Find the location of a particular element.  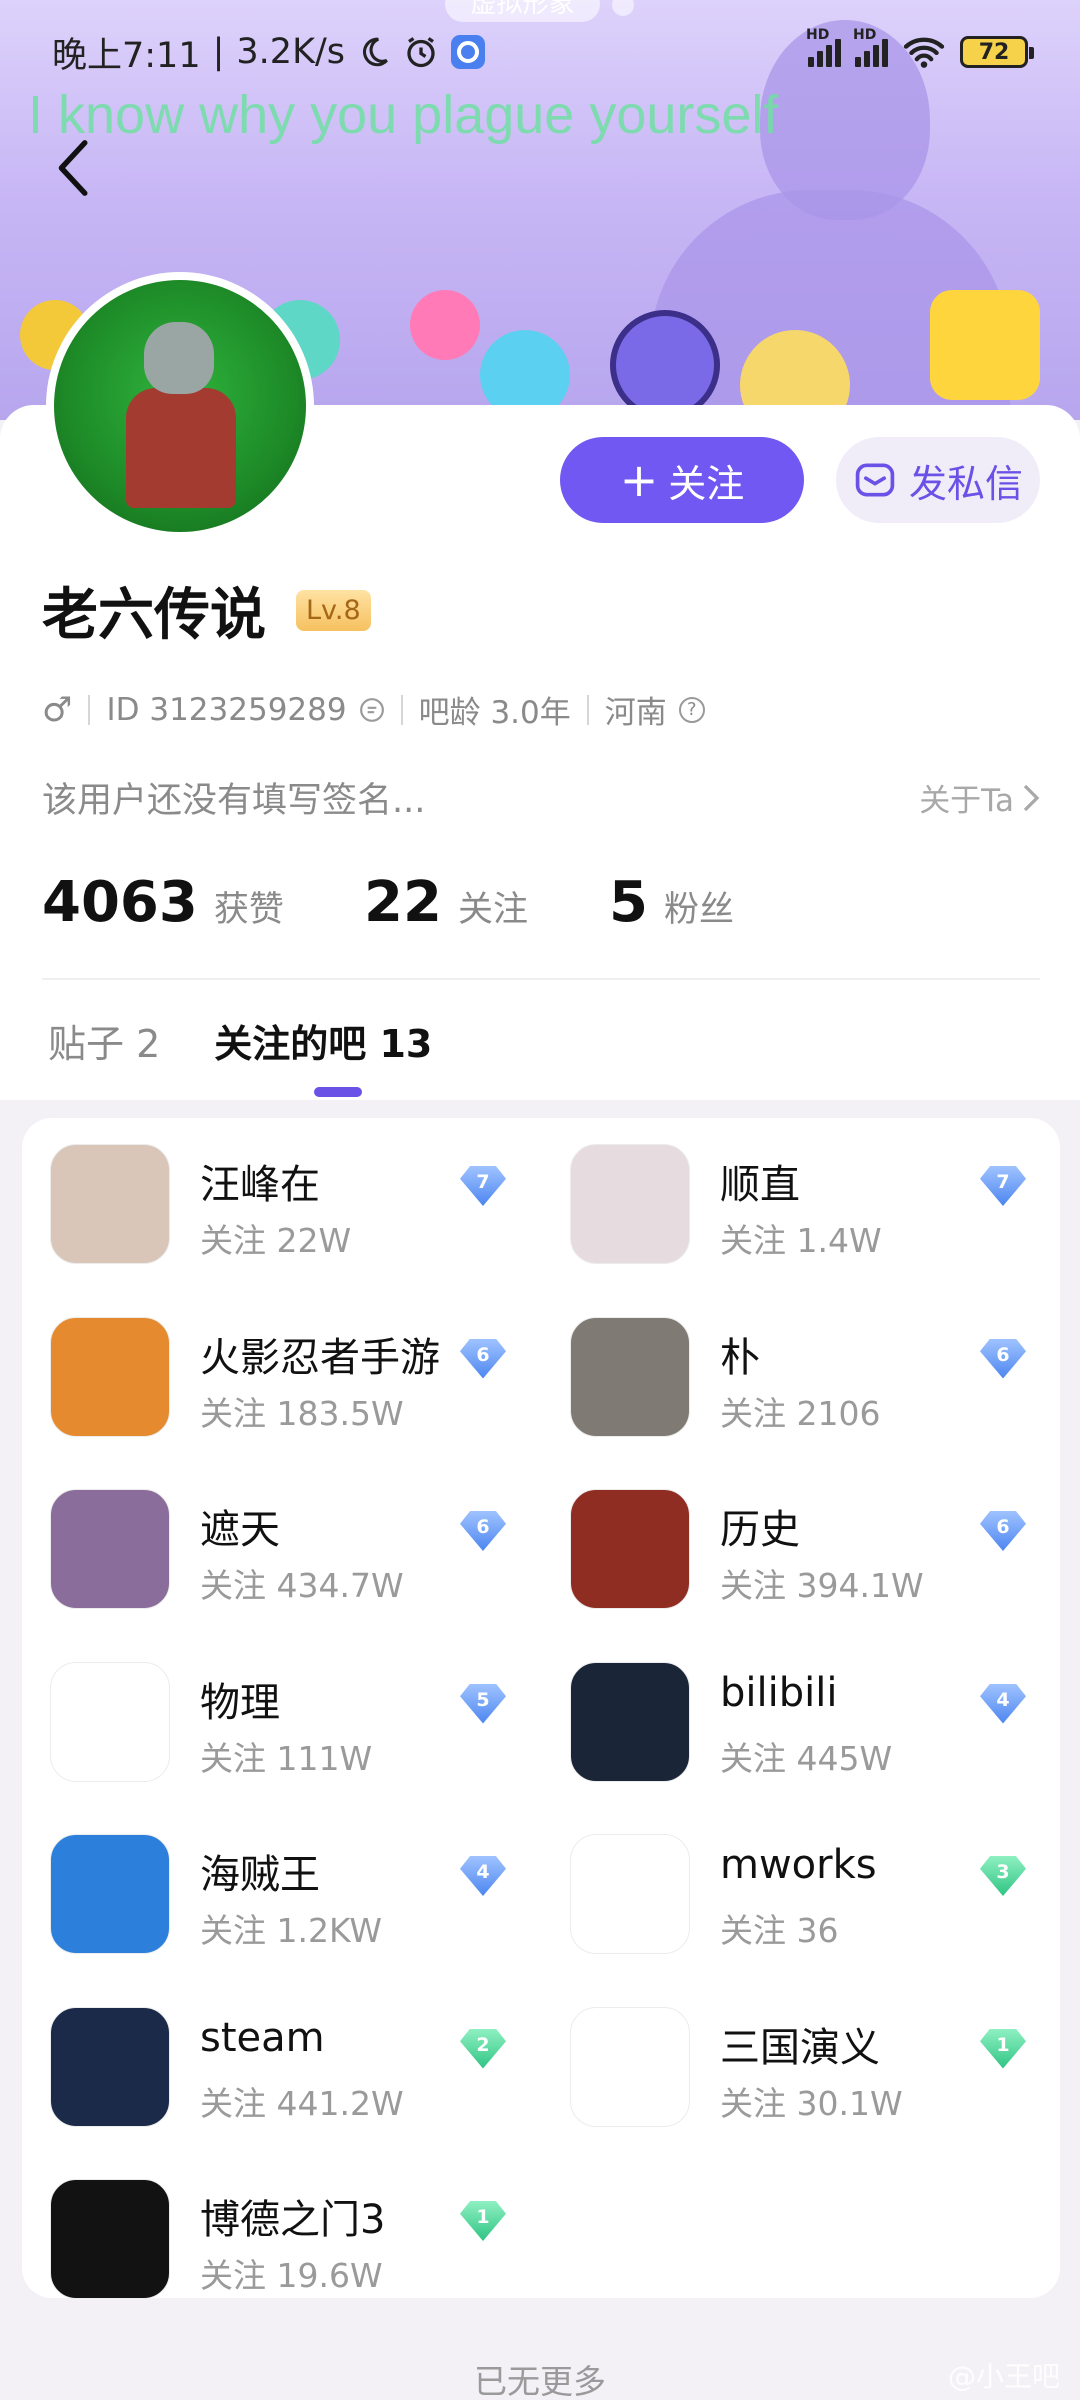

bar-item: 顺直关注 1.4W 7 is located at coordinates (810, 1207).